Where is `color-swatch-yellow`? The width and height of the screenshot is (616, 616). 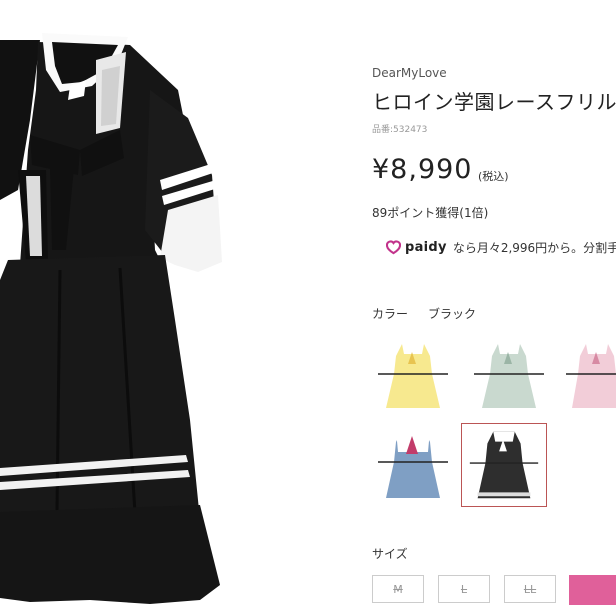
color-swatch-yellow is located at coordinates (413, 376).